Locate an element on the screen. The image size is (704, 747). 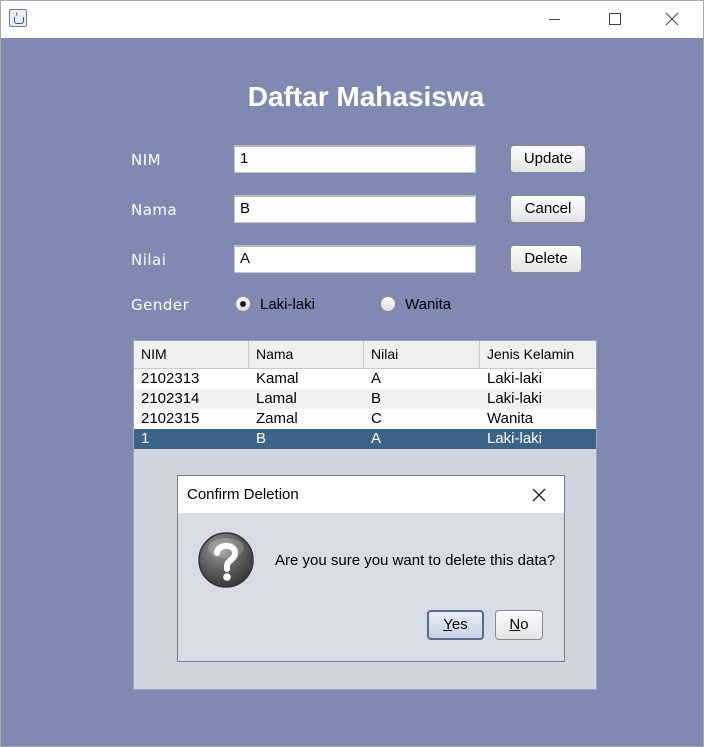
cell-nama: Kamal is located at coordinates (277, 378).